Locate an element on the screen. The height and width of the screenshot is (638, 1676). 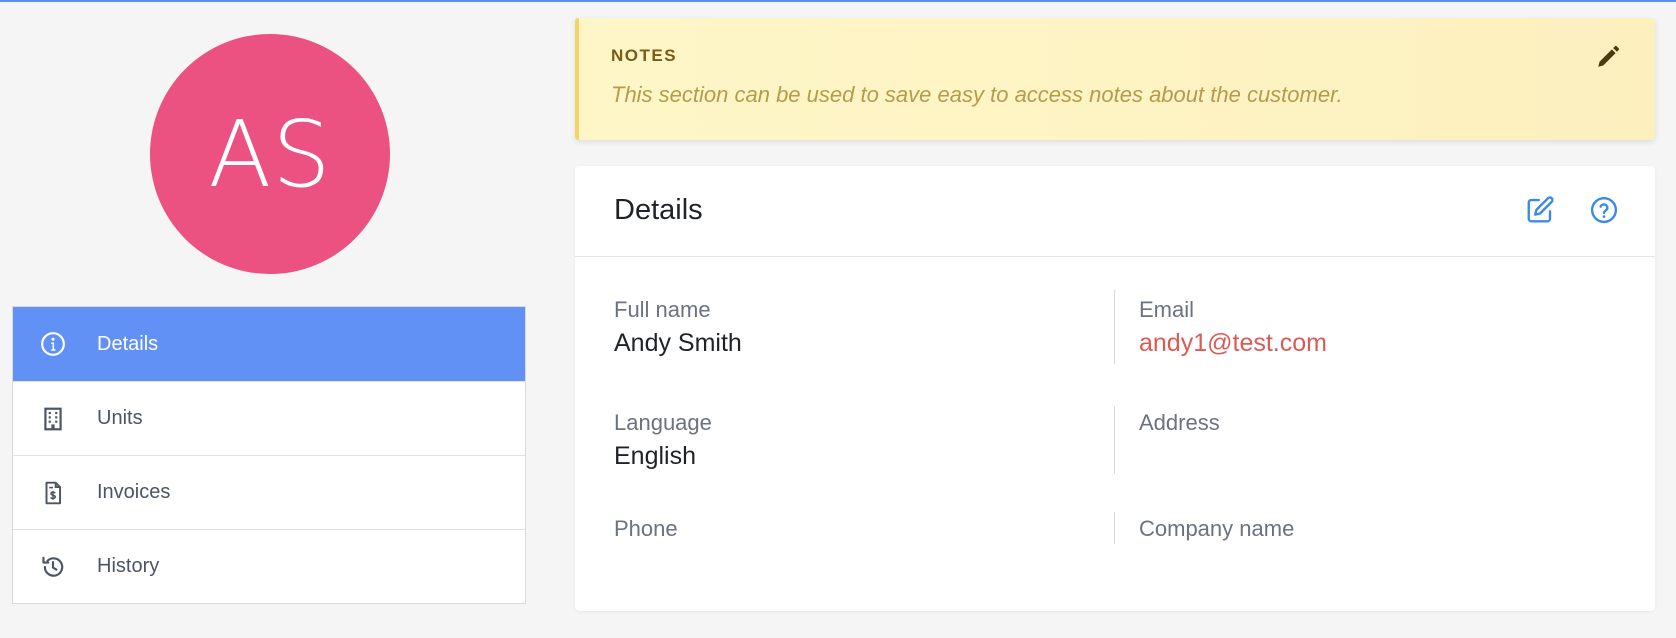
field-label: Full name is located at coordinates (662, 309).